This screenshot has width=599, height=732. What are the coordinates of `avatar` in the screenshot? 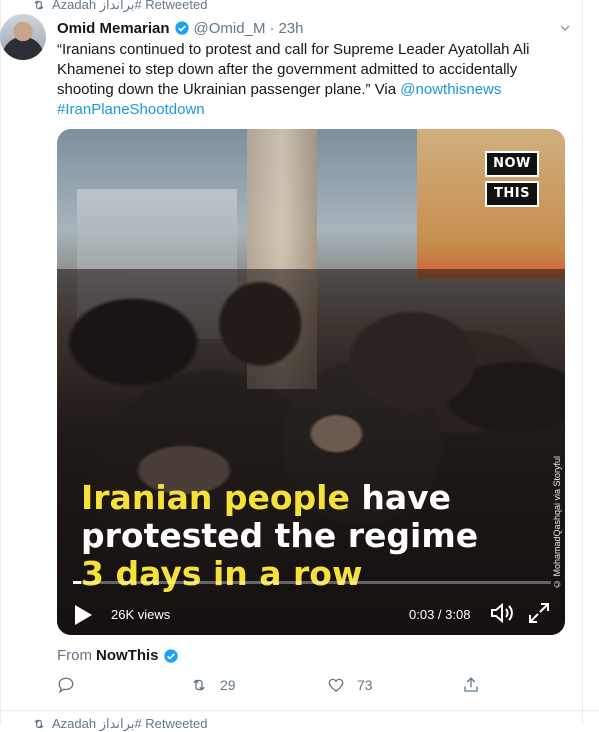 It's located at (23, 37).